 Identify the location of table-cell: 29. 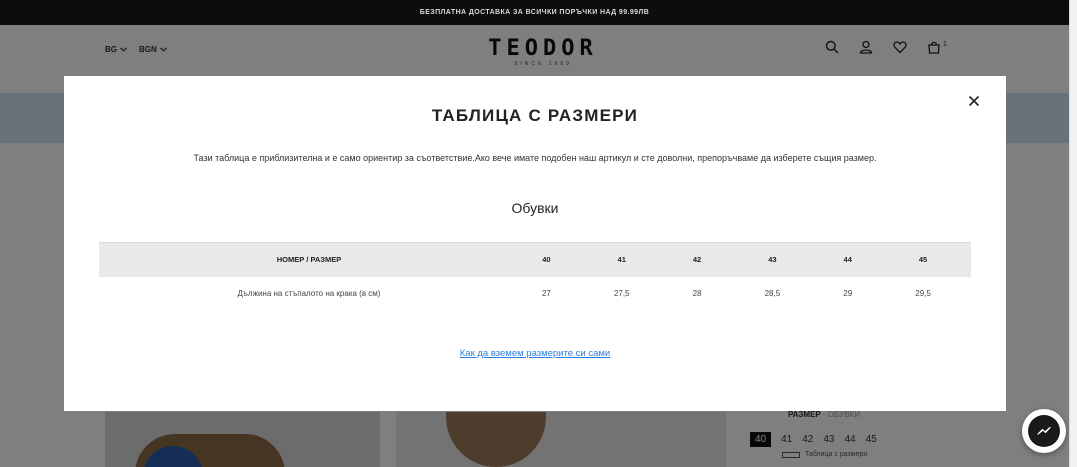
(848, 293).